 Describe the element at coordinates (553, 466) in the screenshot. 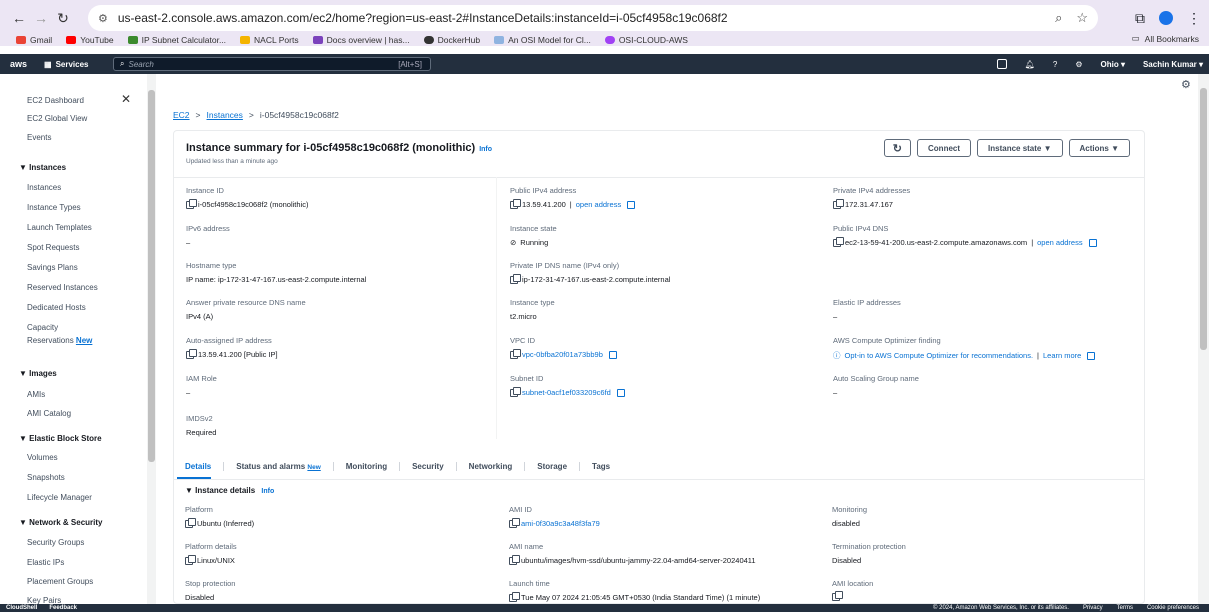

I see `tab-storage: Storage` at that location.